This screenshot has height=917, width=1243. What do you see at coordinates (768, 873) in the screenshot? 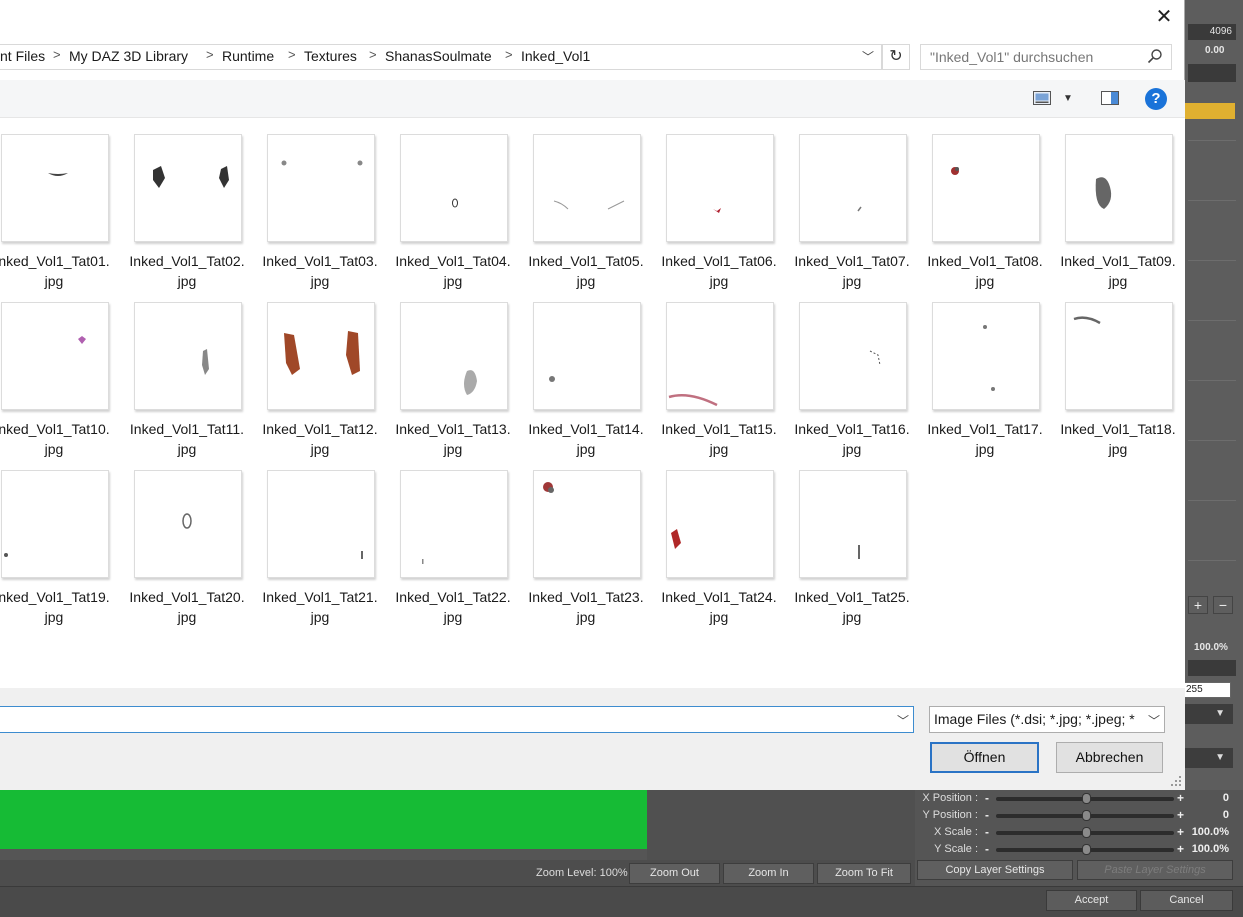
I see `zoom-in-button: Zoom In` at bounding box center [768, 873].